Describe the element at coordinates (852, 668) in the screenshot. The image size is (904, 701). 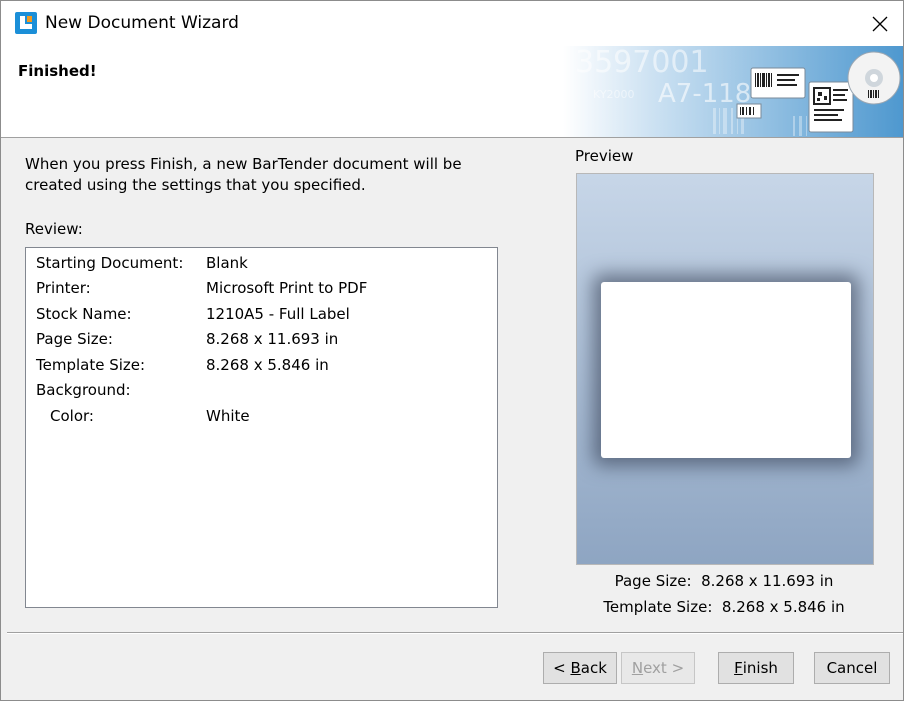
I see `cancel-button: Cancel` at that location.